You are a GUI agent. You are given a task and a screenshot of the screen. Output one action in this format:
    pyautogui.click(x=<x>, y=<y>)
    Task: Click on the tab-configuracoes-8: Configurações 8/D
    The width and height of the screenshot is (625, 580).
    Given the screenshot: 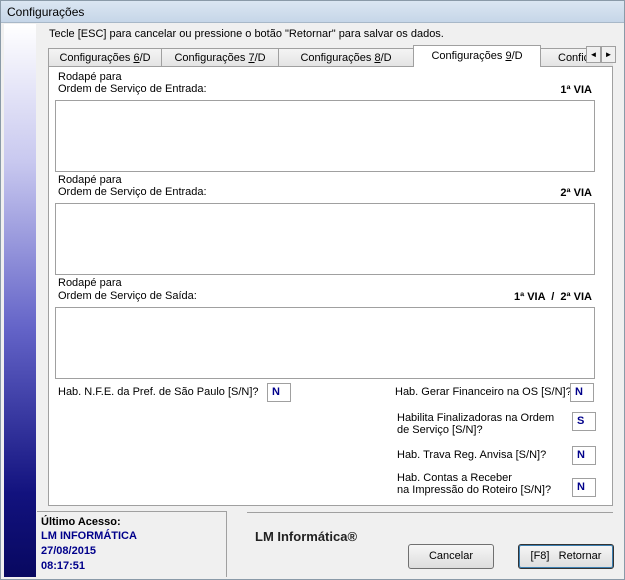 What is the action you would take?
    pyautogui.click(x=346, y=57)
    